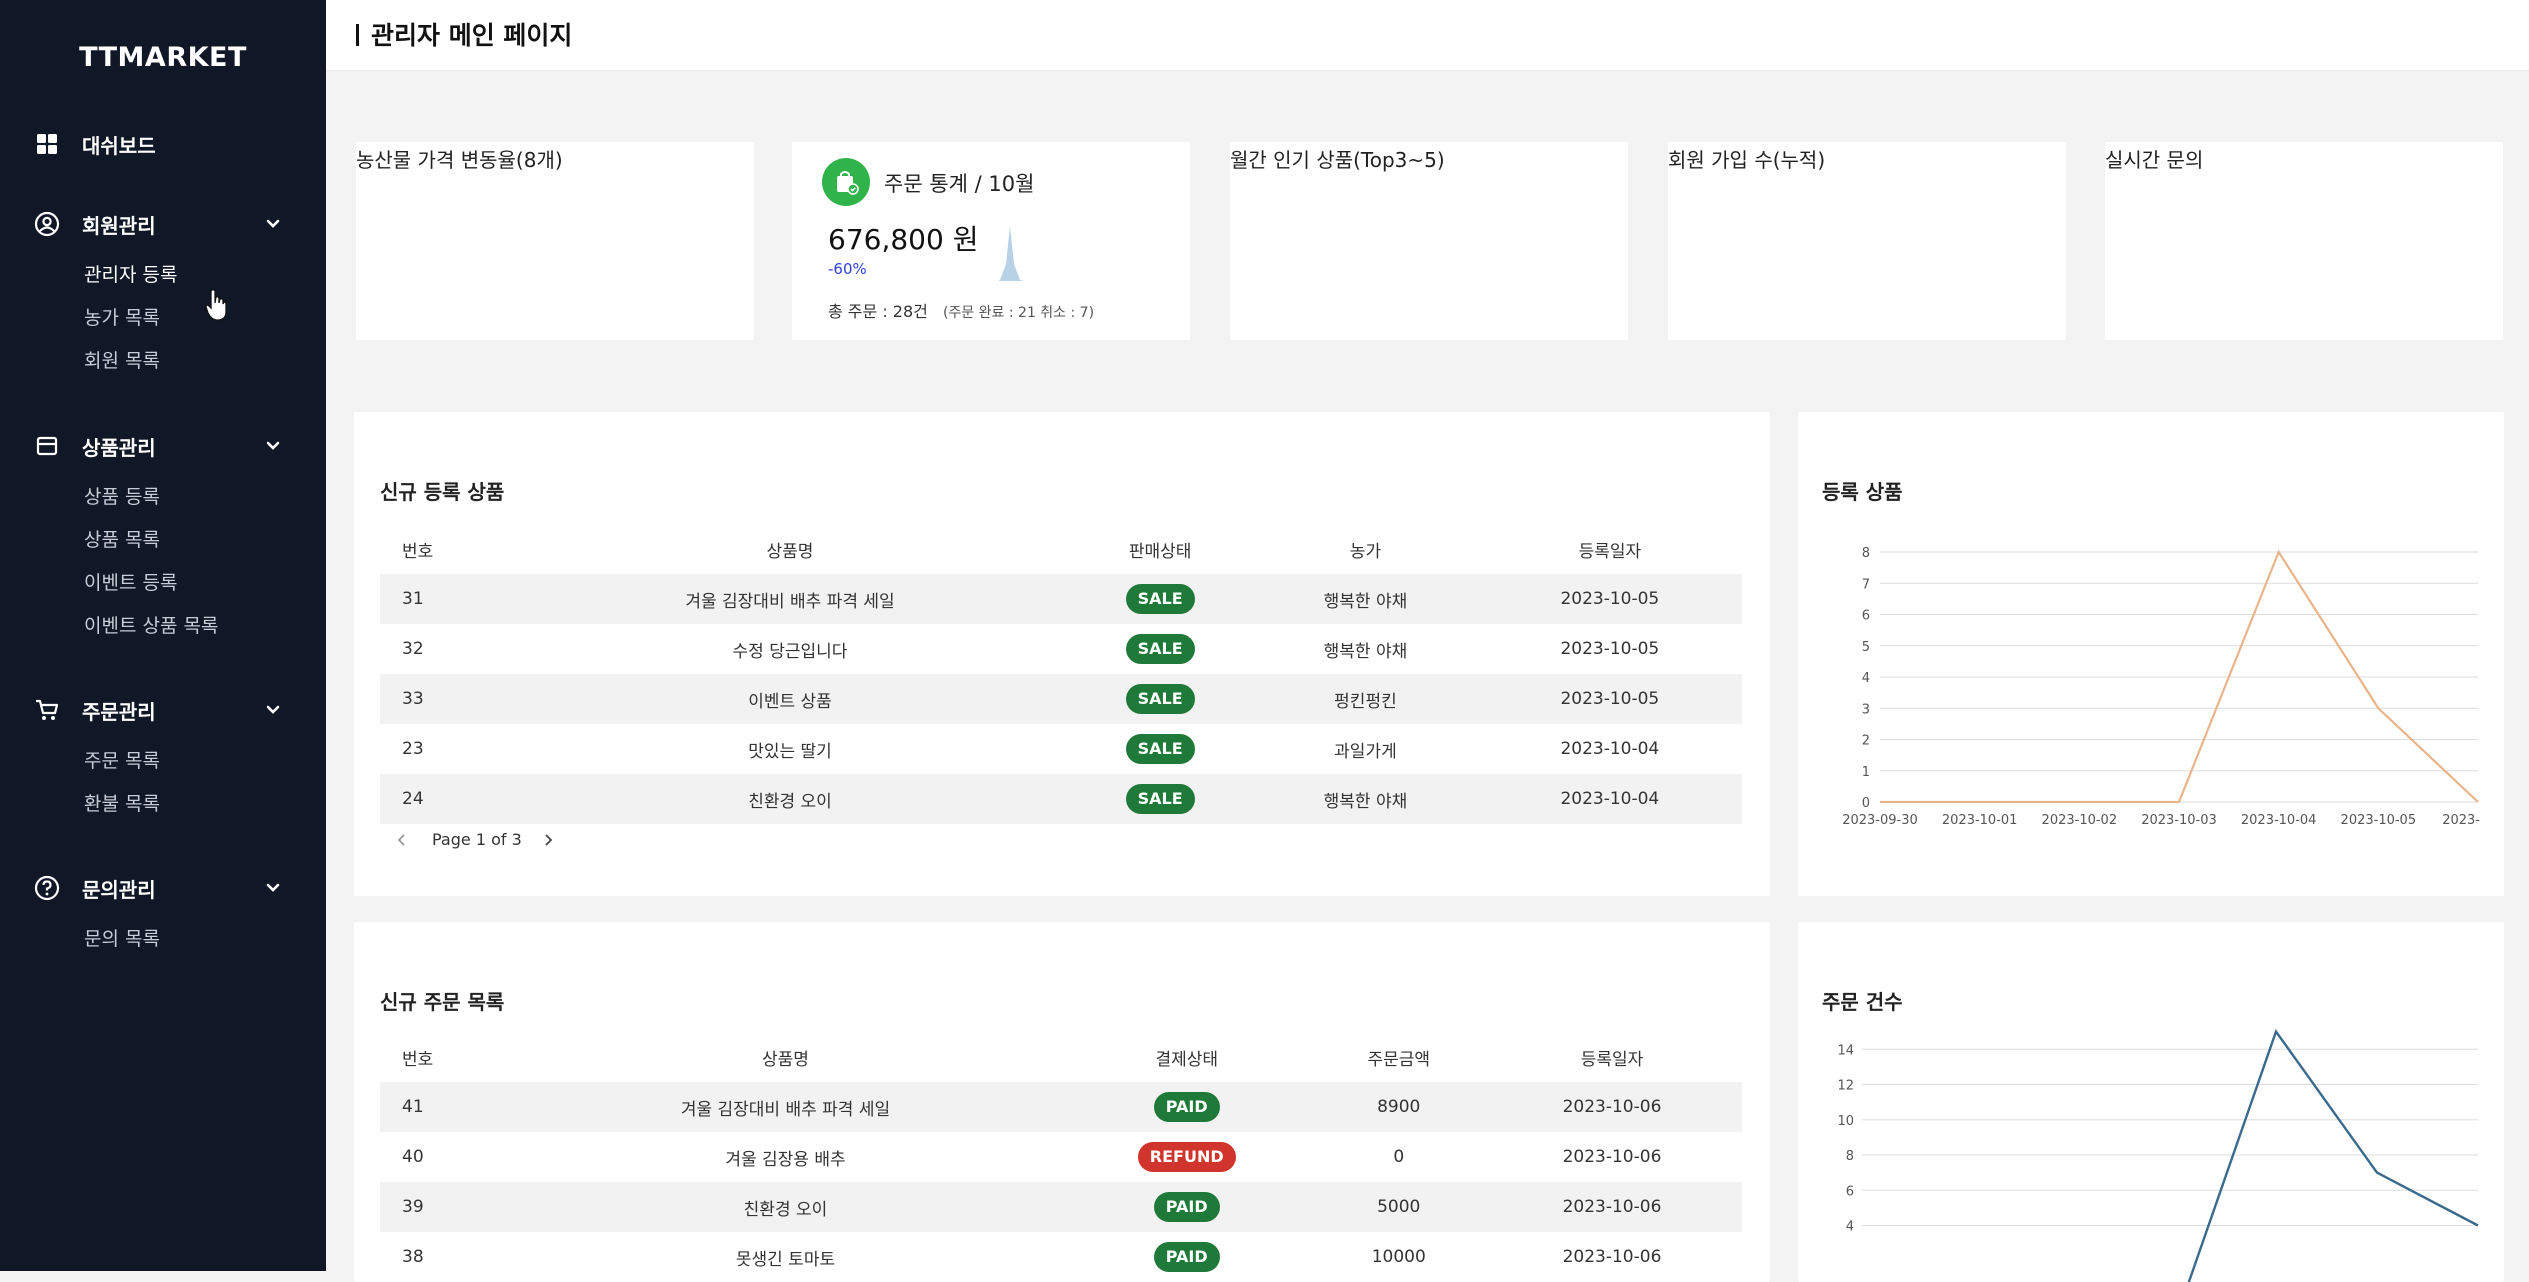 This screenshot has width=2529, height=1282. I want to click on y-tick-label: 12, so click(1845, 1086).